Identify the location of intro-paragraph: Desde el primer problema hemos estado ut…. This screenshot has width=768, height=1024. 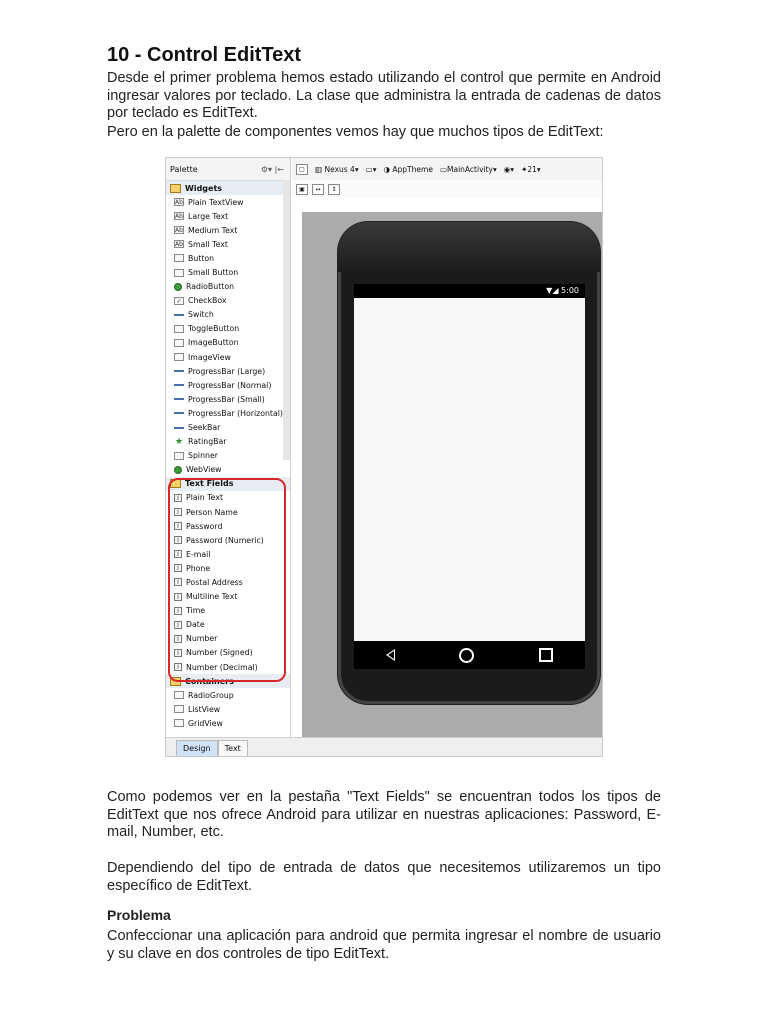
(384, 95).